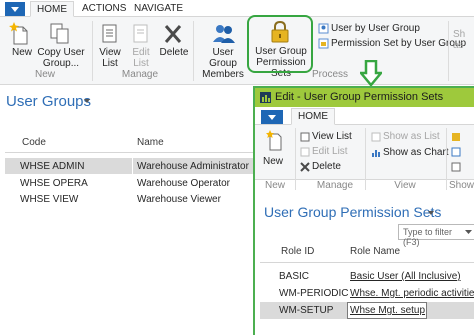 This screenshot has width=474, height=335. I want to click on users-icon, so click(224, 34).